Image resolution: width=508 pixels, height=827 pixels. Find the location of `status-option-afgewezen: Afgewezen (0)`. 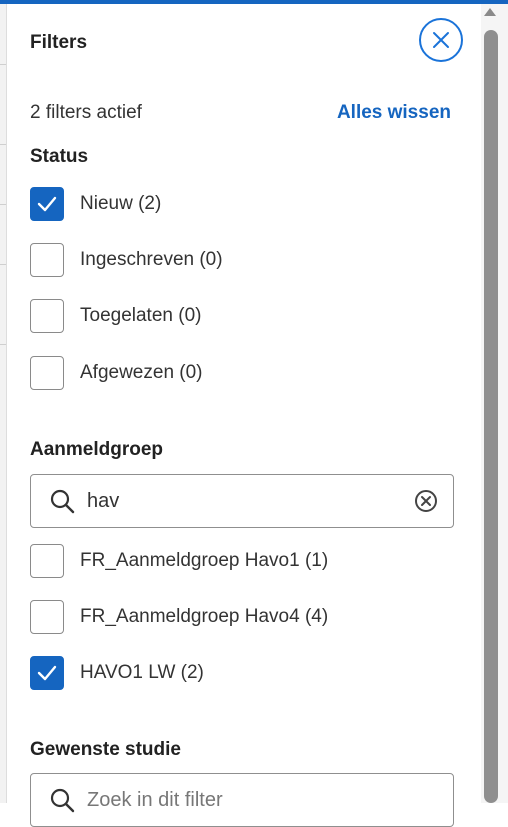

status-option-afgewezen: Afgewezen (0) is located at coordinates (116, 373).